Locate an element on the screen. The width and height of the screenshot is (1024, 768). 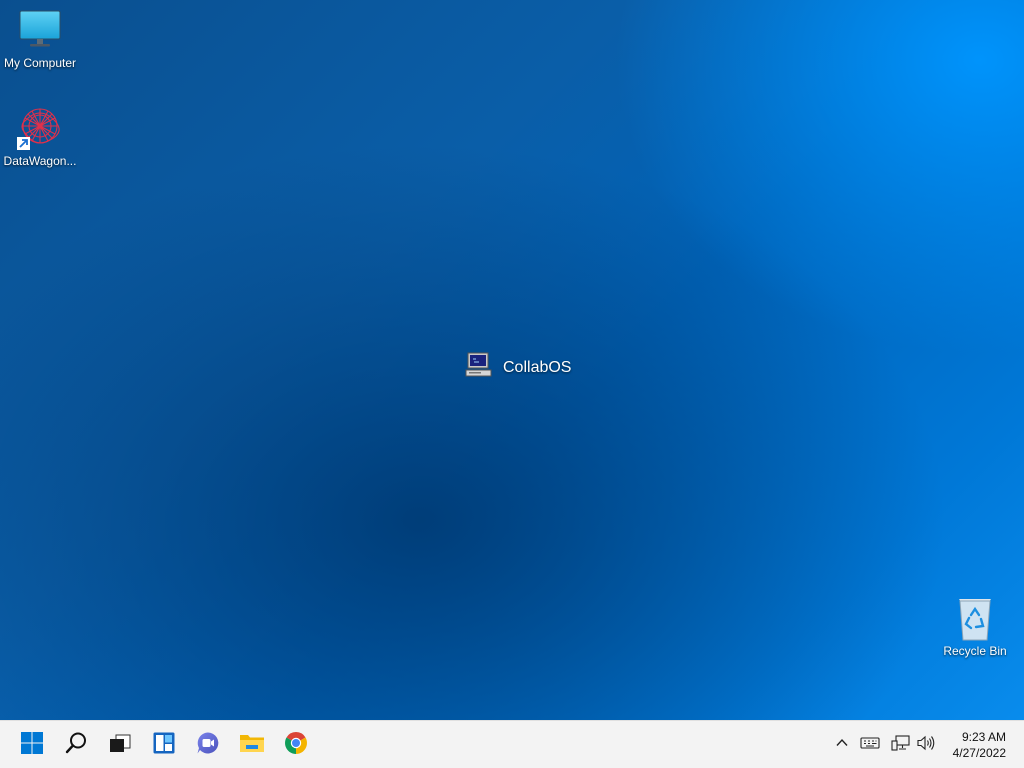
task-view-icon is located at coordinates (120, 745).